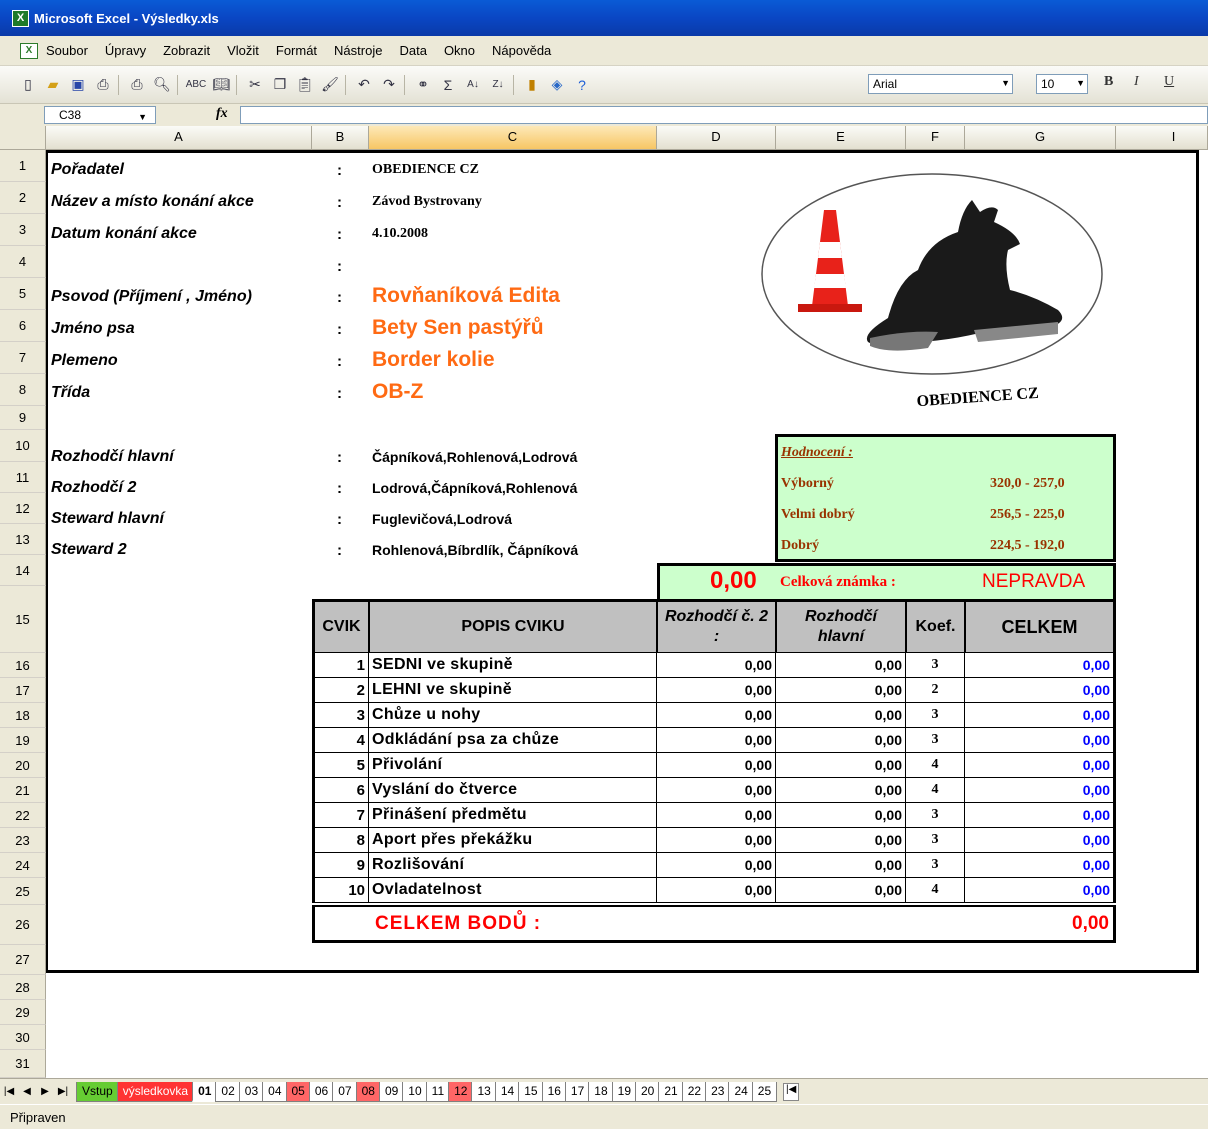 Image resolution: width=1208 pixels, height=1129 pixels. What do you see at coordinates (23, 987) in the screenshot?
I see `row-header: 28` at bounding box center [23, 987].